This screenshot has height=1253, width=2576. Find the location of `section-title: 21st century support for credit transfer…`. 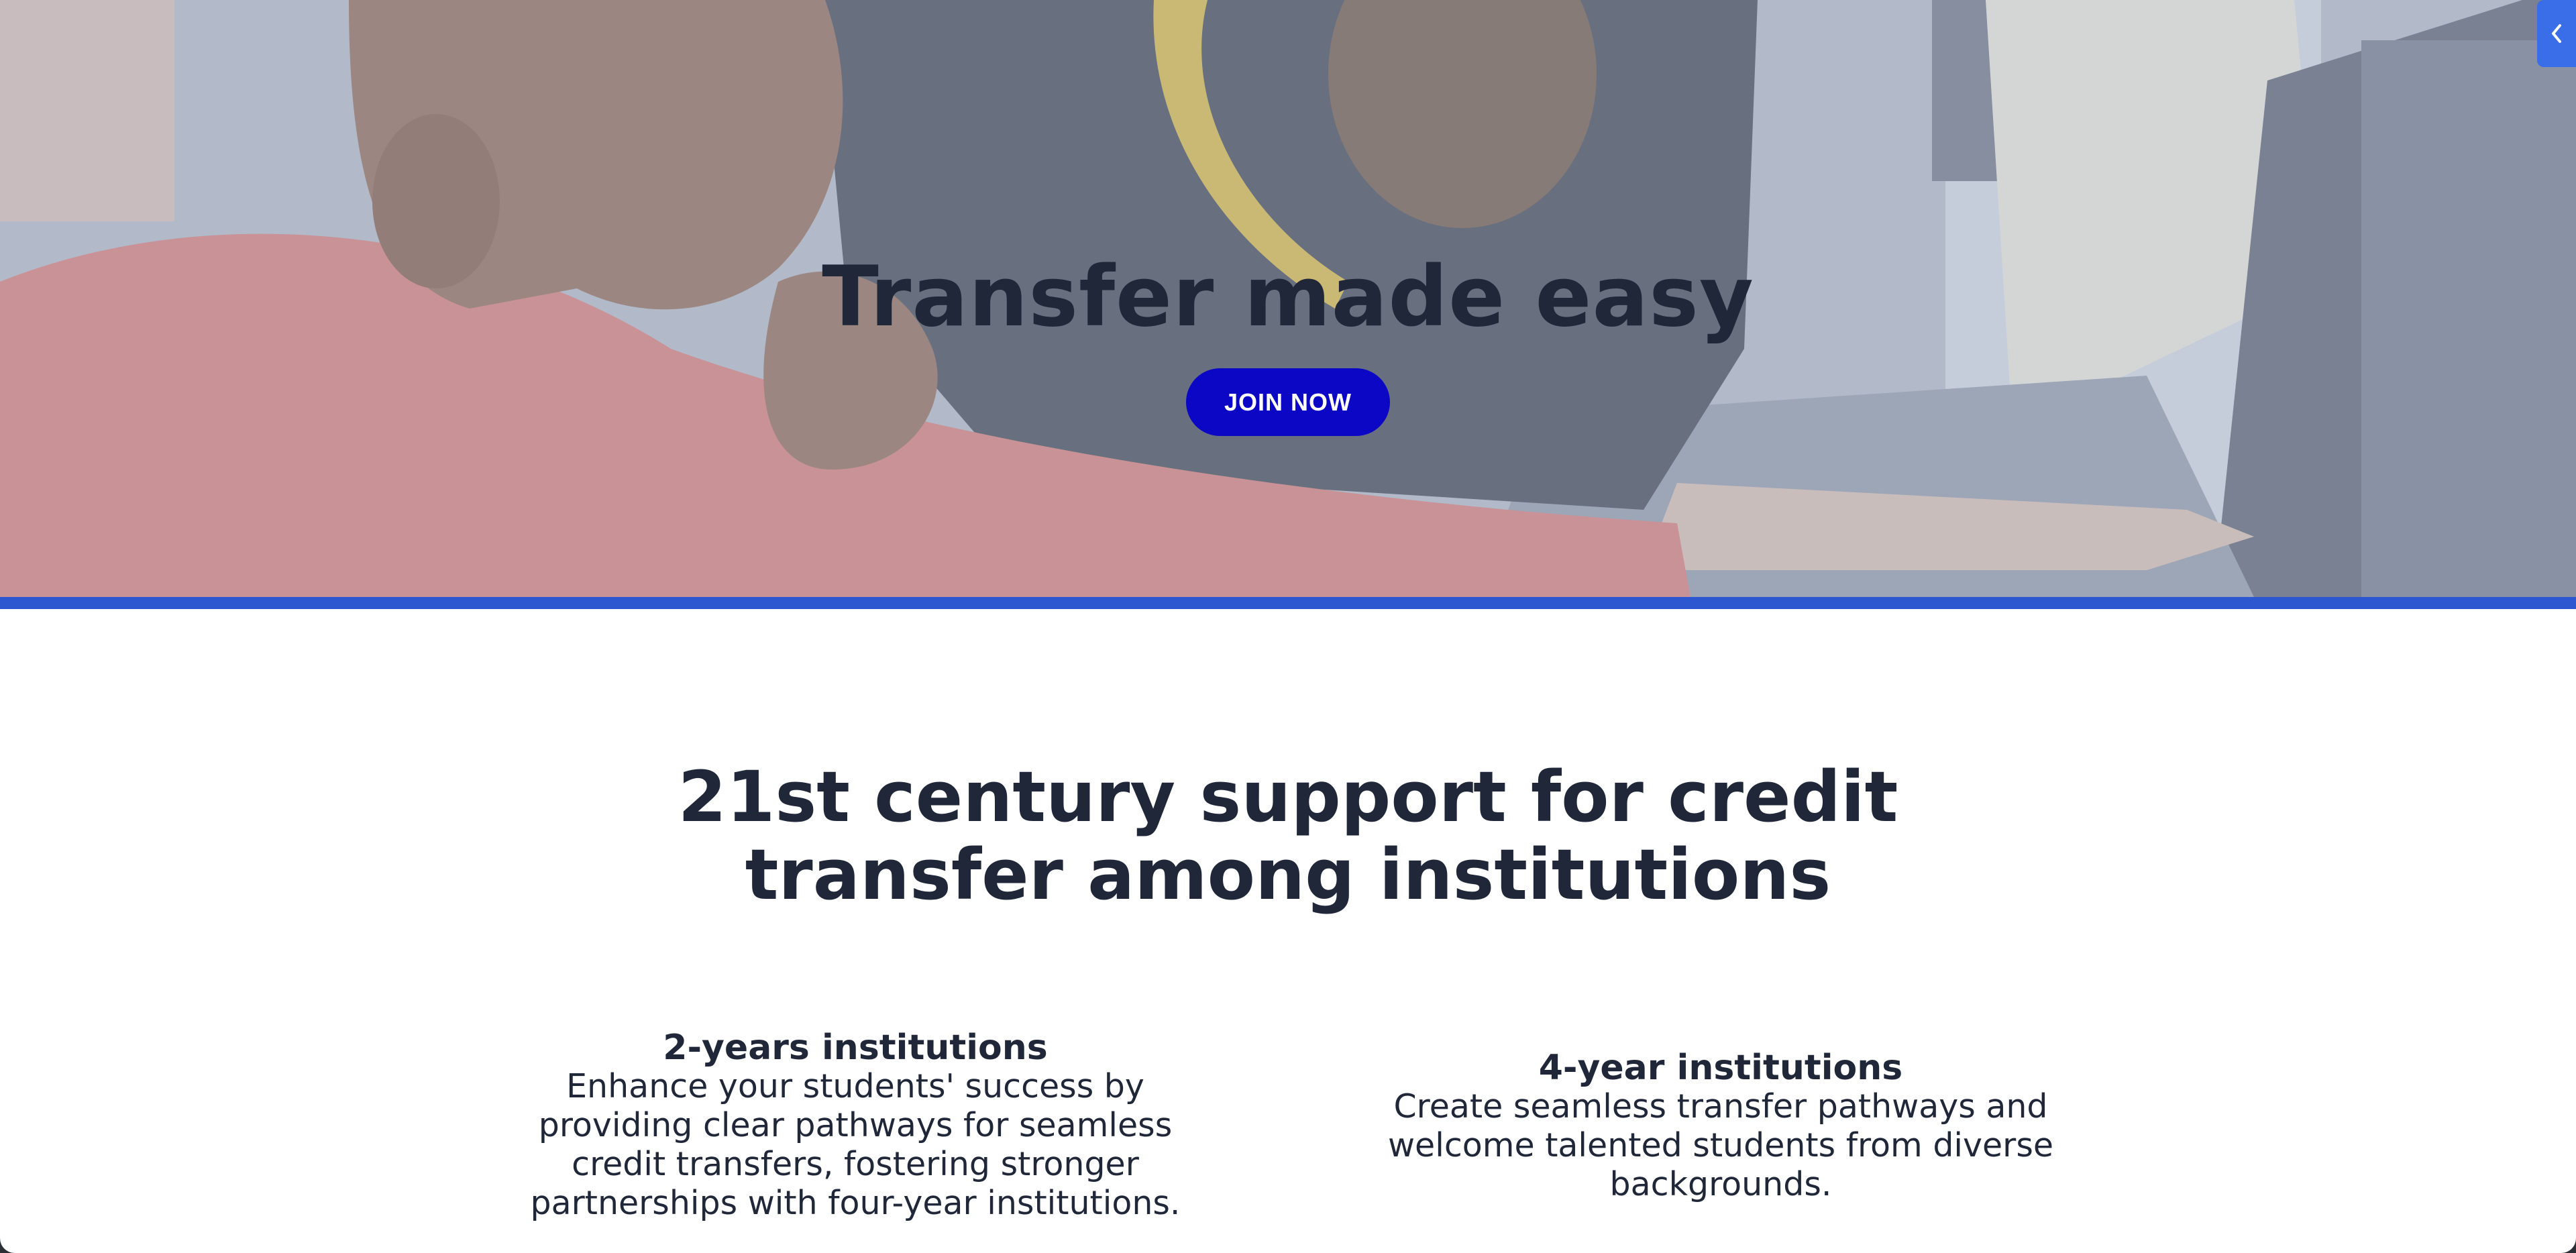

section-title: 21st century support for credit transfer… is located at coordinates (1288, 836).